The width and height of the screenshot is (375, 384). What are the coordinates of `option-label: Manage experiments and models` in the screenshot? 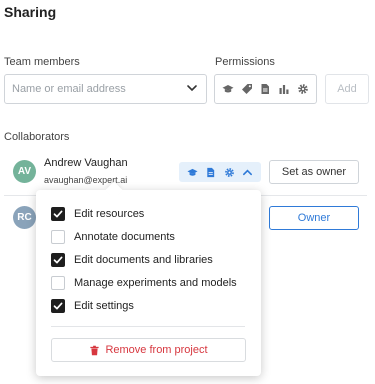 It's located at (155, 283).